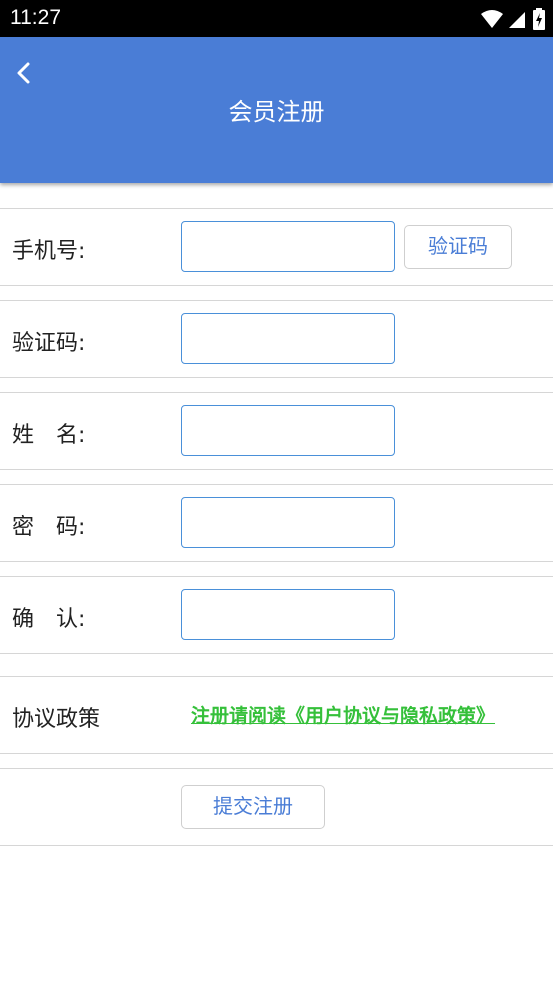 This screenshot has height=984, width=553. Describe the element at coordinates (49, 251) in the screenshot. I see `phone-label: 手机号:` at that location.